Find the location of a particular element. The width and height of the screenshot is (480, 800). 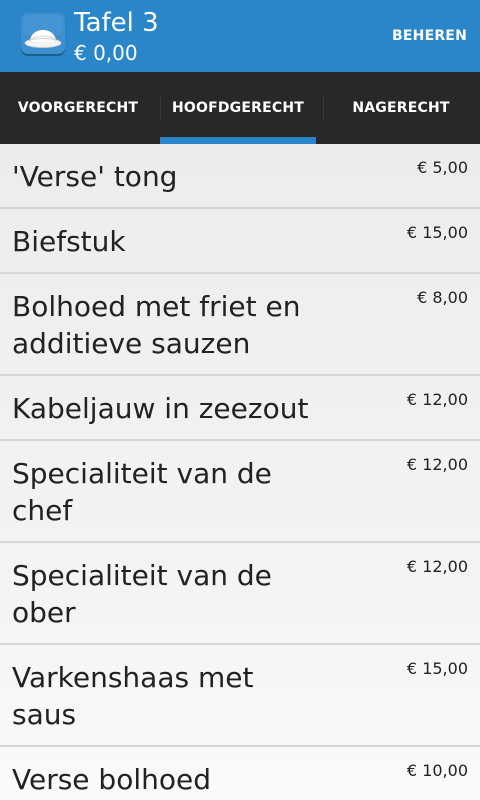

tab-label: HOOFDGERECHT is located at coordinates (238, 108).